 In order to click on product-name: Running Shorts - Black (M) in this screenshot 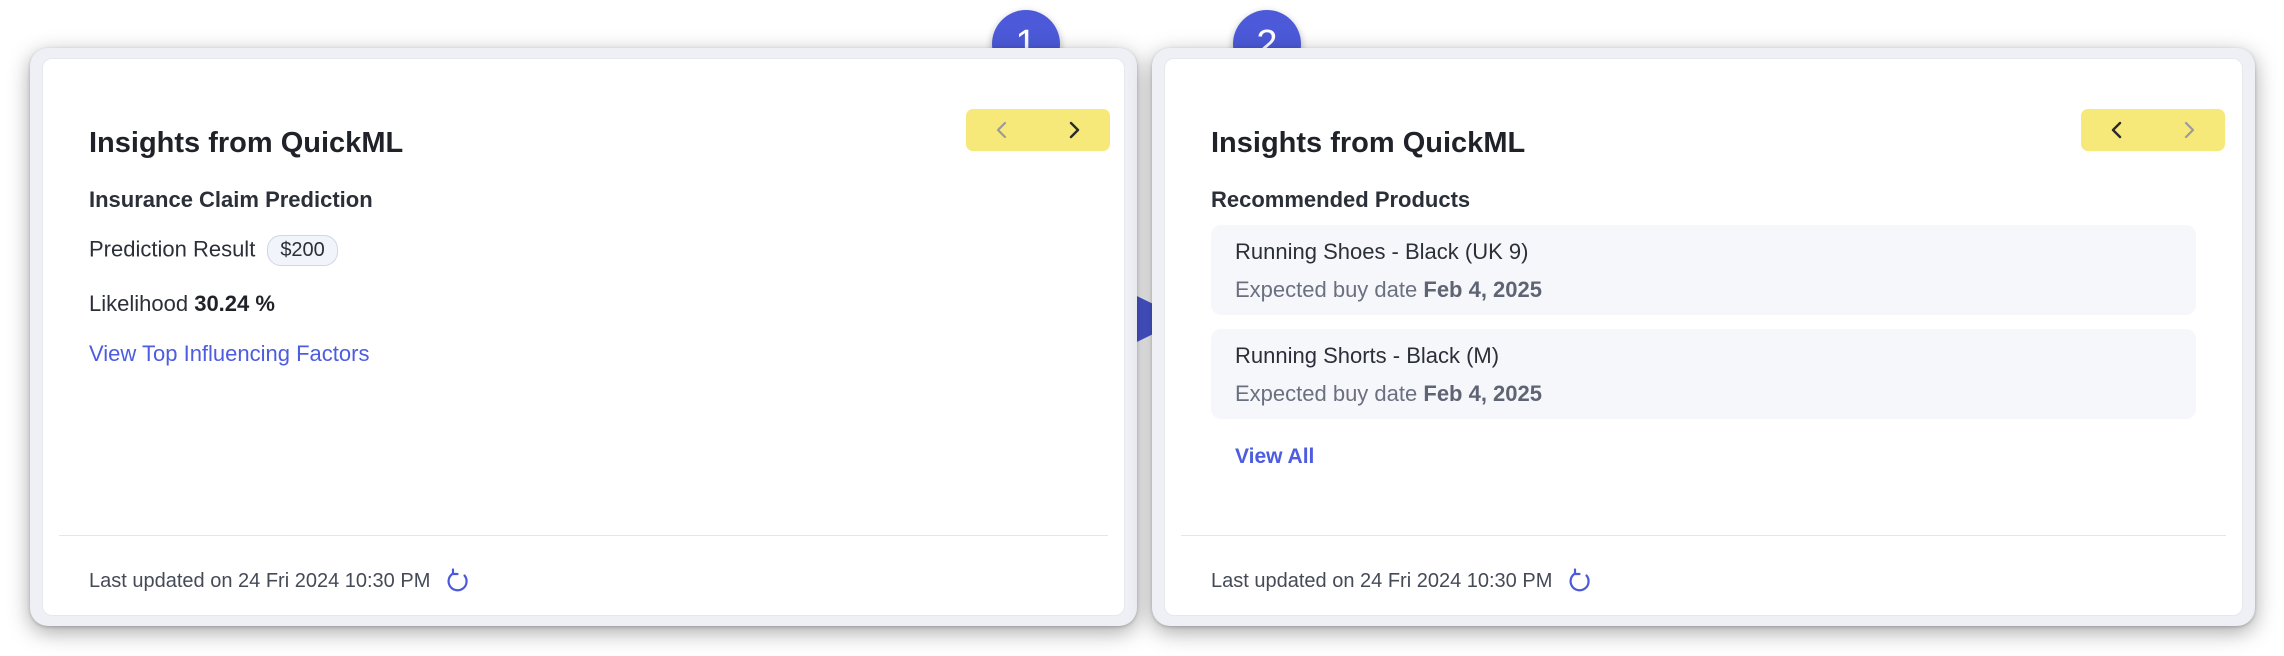, I will do `click(1367, 355)`.